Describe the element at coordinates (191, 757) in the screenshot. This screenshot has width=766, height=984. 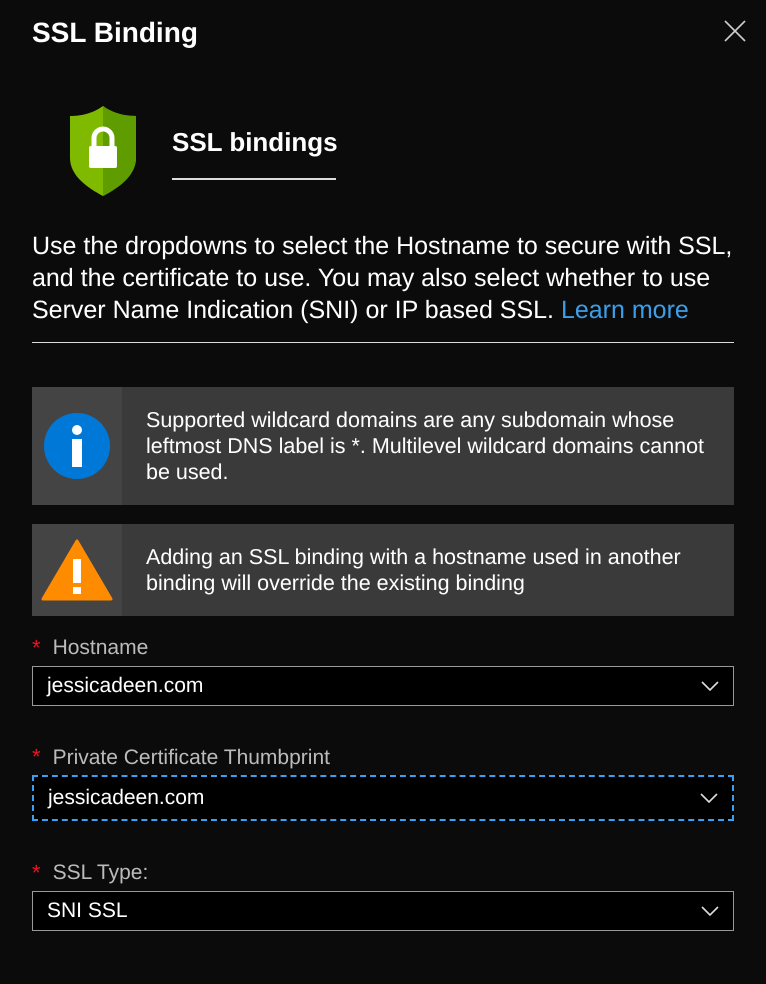
I see `field-label: Private Certificate Thumbprint` at that location.